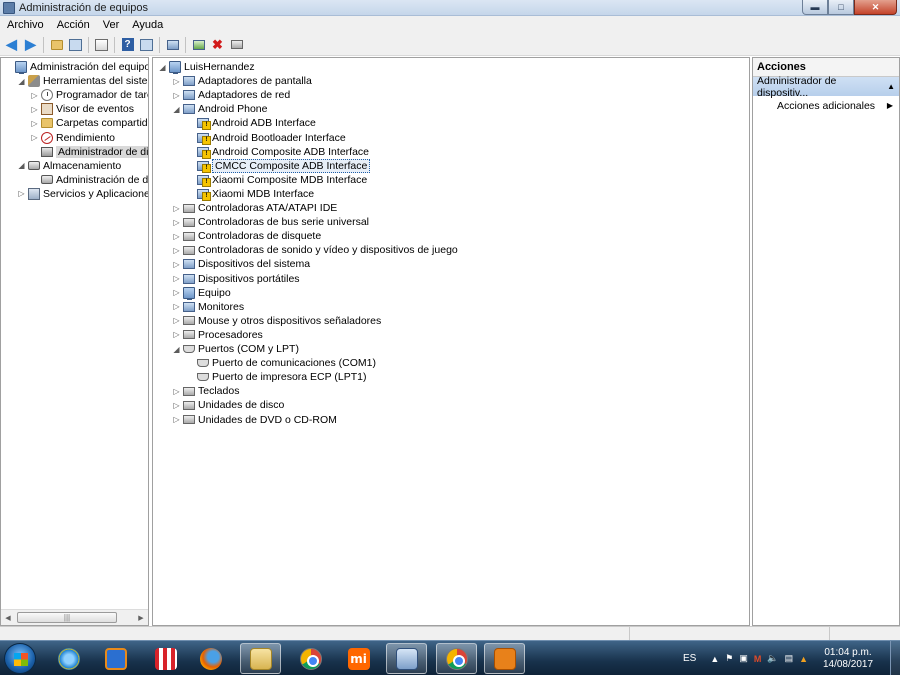  Describe the element at coordinates (76, 67) in the screenshot. I see `tree-node: Administración del equipo (loc` at that location.